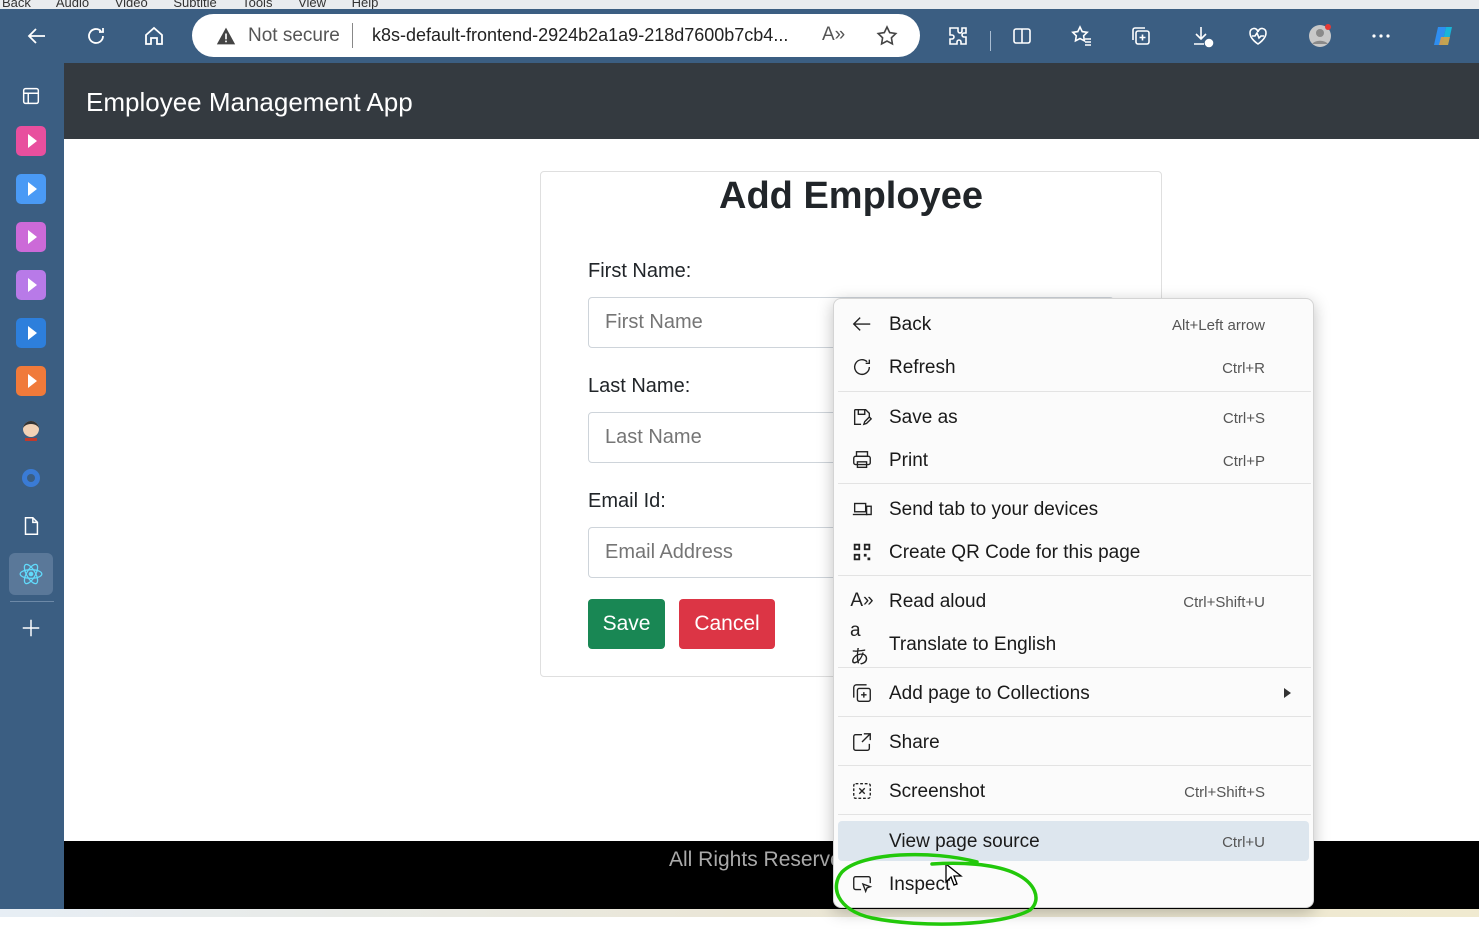  I want to click on menu-item-shortcut: Ctrl+Shift+S, so click(1224, 792).